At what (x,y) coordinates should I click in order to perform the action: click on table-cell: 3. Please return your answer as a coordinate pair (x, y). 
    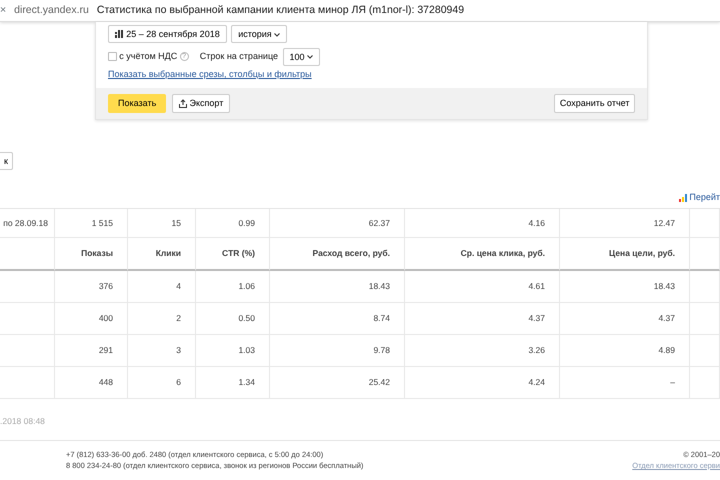
    Looking at the image, I should click on (162, 351).